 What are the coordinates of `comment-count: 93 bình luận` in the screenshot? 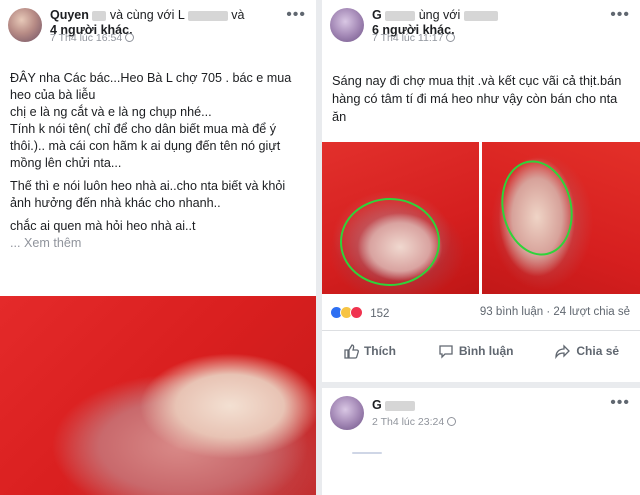 It's located at (511, 312).